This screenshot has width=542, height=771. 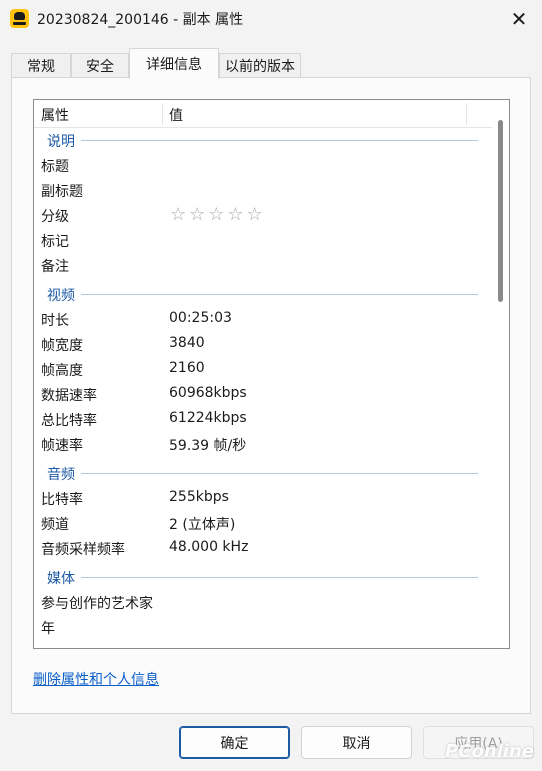 I want to click on property-value: 60968kbps, so click(x=208, y=393).